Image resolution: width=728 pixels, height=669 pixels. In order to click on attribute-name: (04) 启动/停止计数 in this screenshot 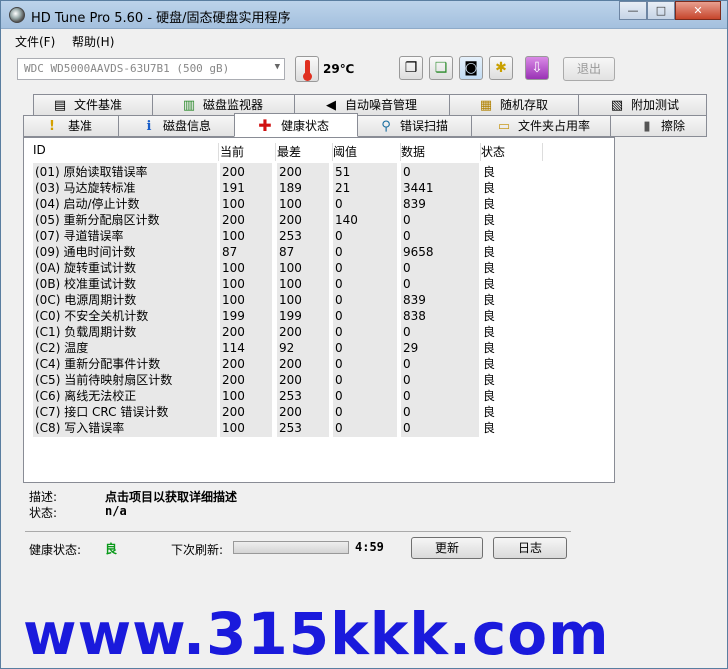, I will do `click(87, 204)`.